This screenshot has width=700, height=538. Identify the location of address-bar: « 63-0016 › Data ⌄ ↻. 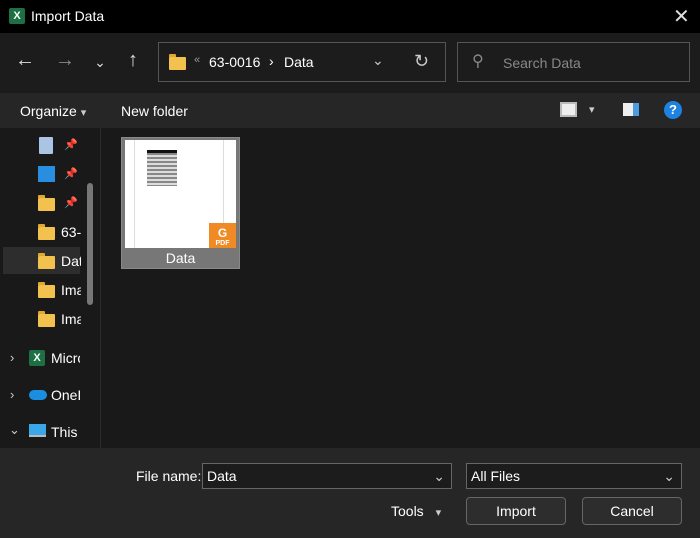
(302, 62).